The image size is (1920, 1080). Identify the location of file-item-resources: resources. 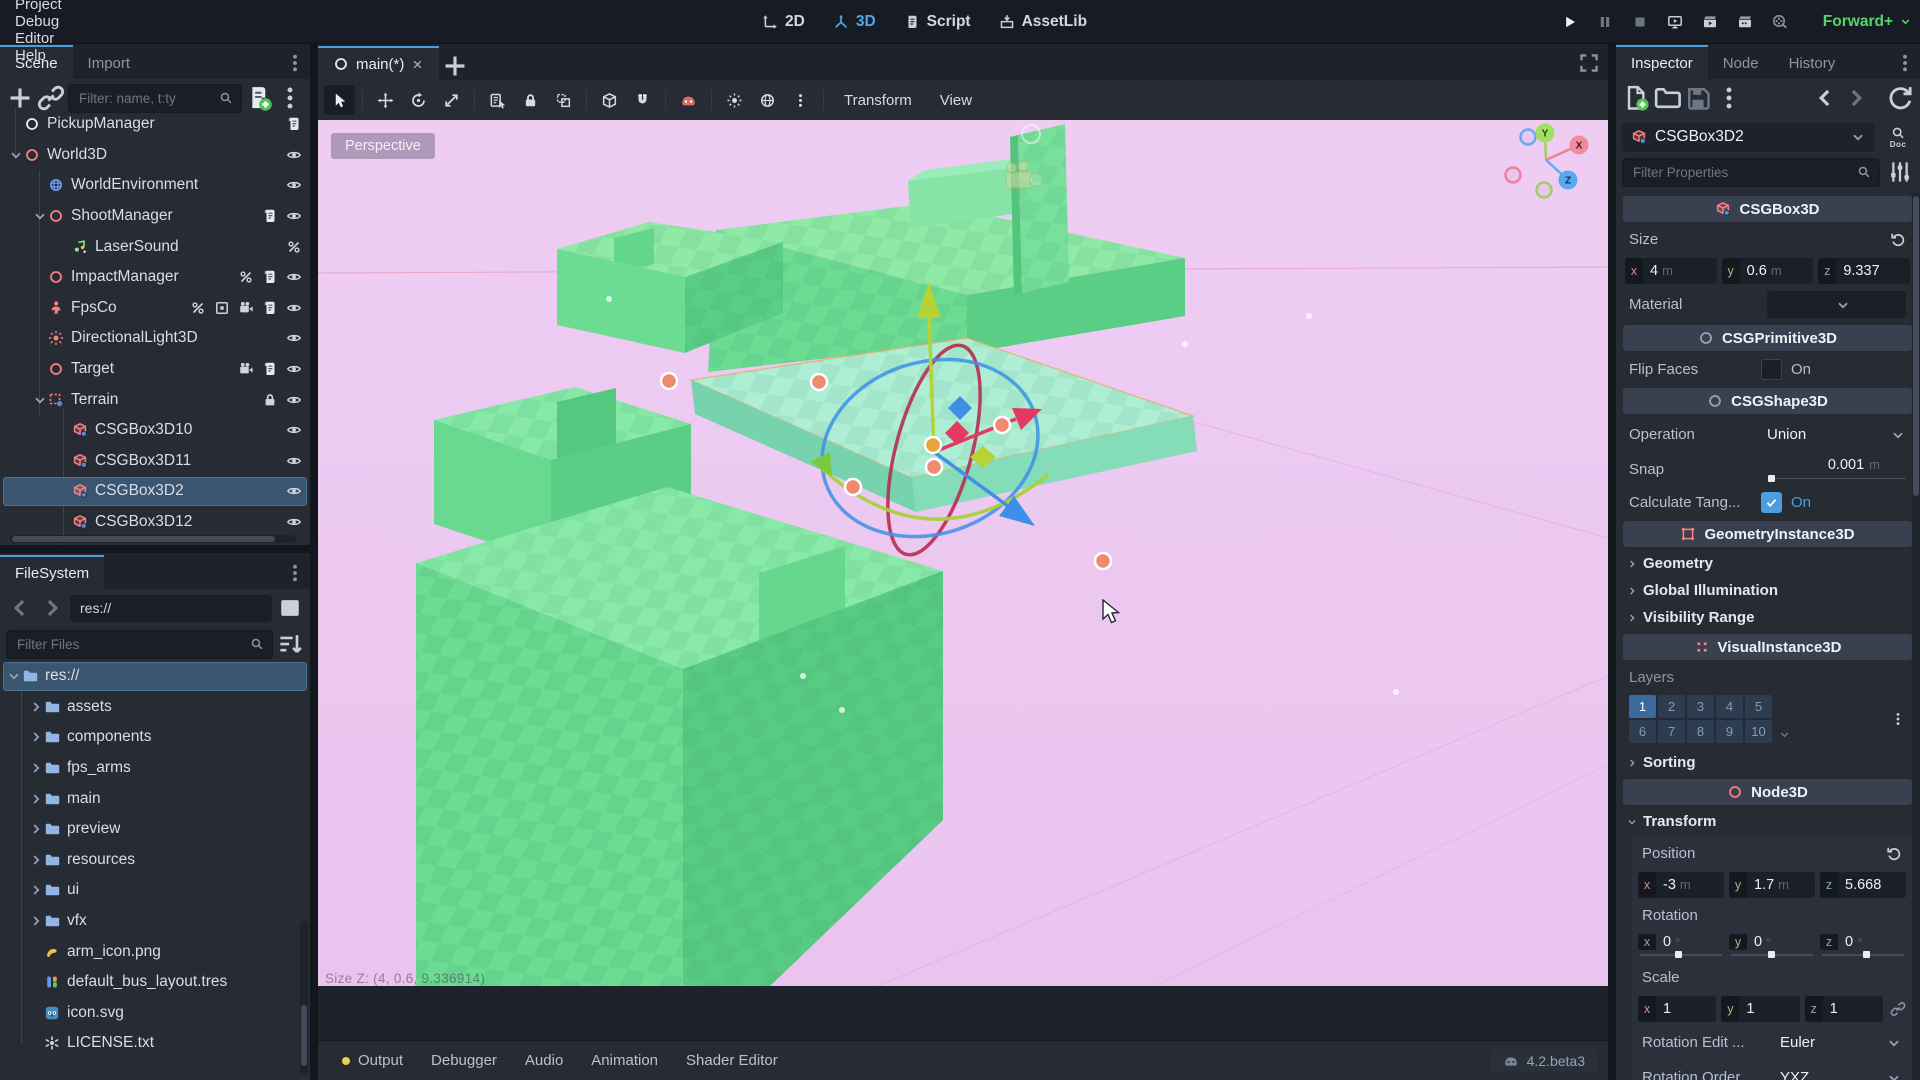
(155, 860).